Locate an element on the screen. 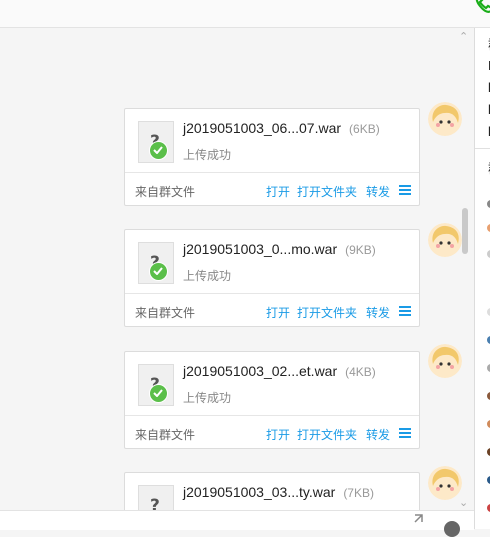  file-name: j2019051003_0...mo.war (9KB) is located at coordinates (279, 249).